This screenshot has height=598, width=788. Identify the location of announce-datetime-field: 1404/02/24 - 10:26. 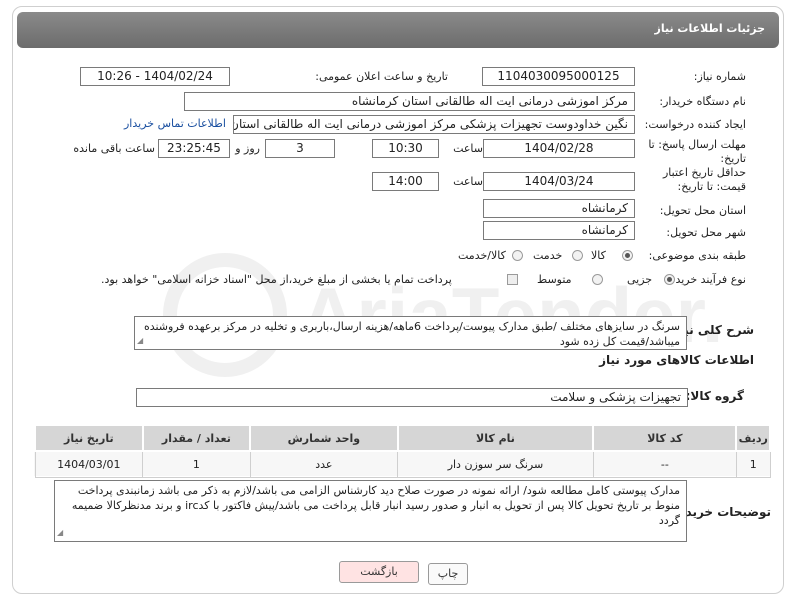
(155, 76).